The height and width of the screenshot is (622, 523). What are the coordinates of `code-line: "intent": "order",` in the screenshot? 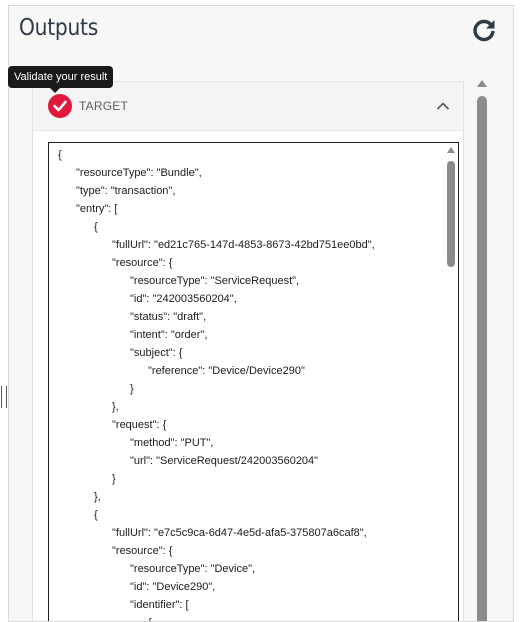 It's located at (169, 335).